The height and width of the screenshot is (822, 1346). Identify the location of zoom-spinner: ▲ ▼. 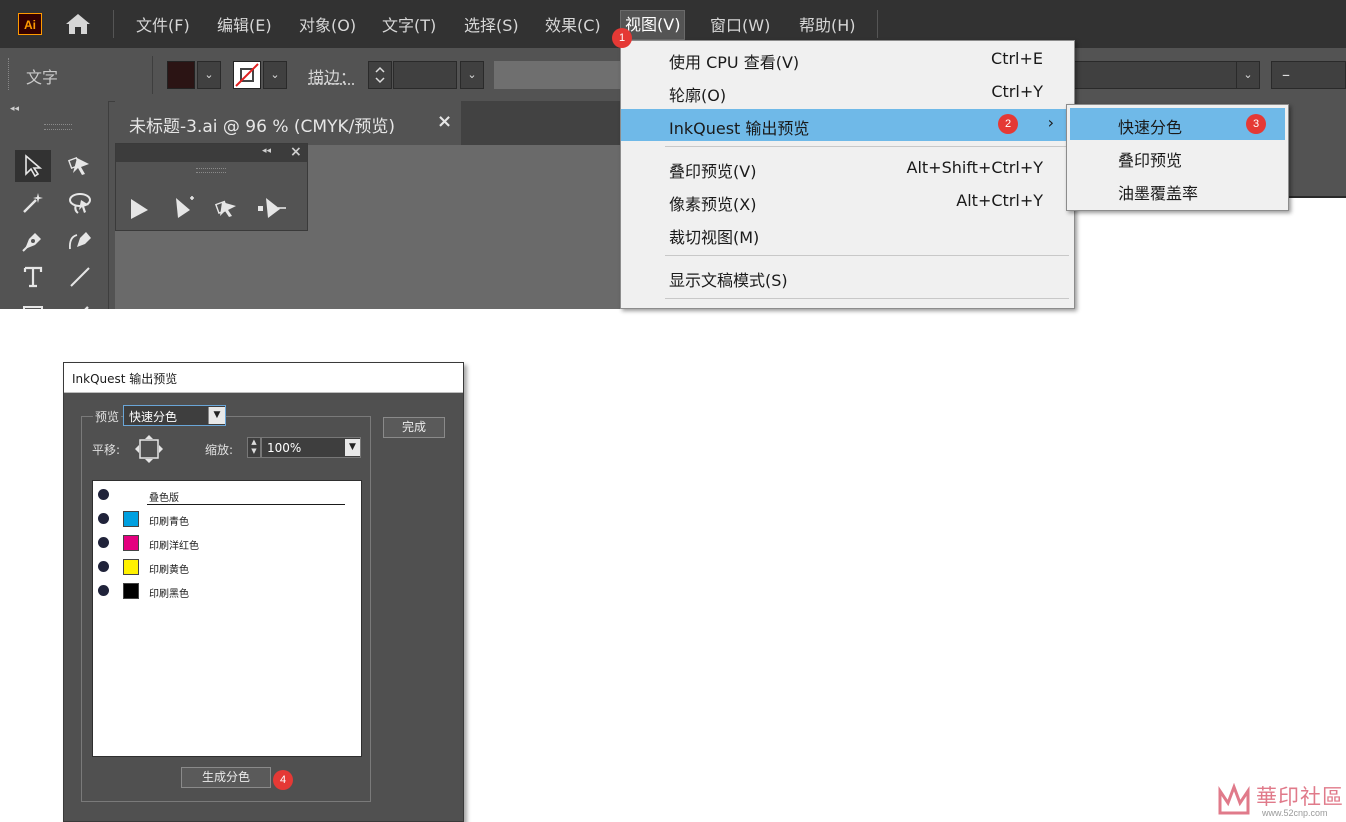
(254, 447).